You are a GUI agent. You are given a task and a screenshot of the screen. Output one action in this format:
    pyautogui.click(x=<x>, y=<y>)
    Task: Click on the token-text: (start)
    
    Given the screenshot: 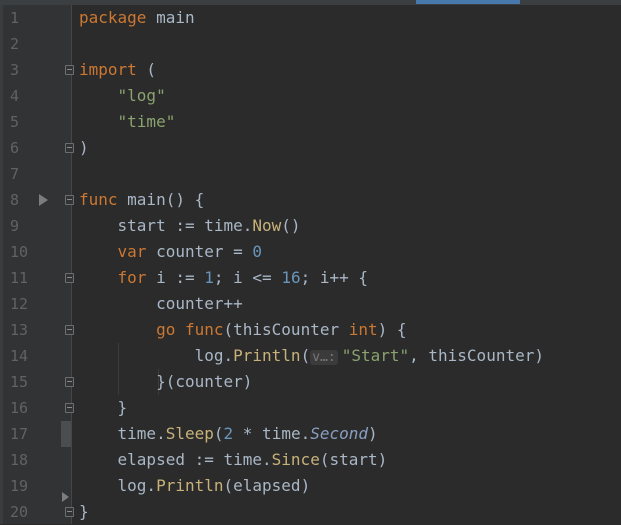 What is the action you would take?
    pyautogui.click(x=353, y=459)
    